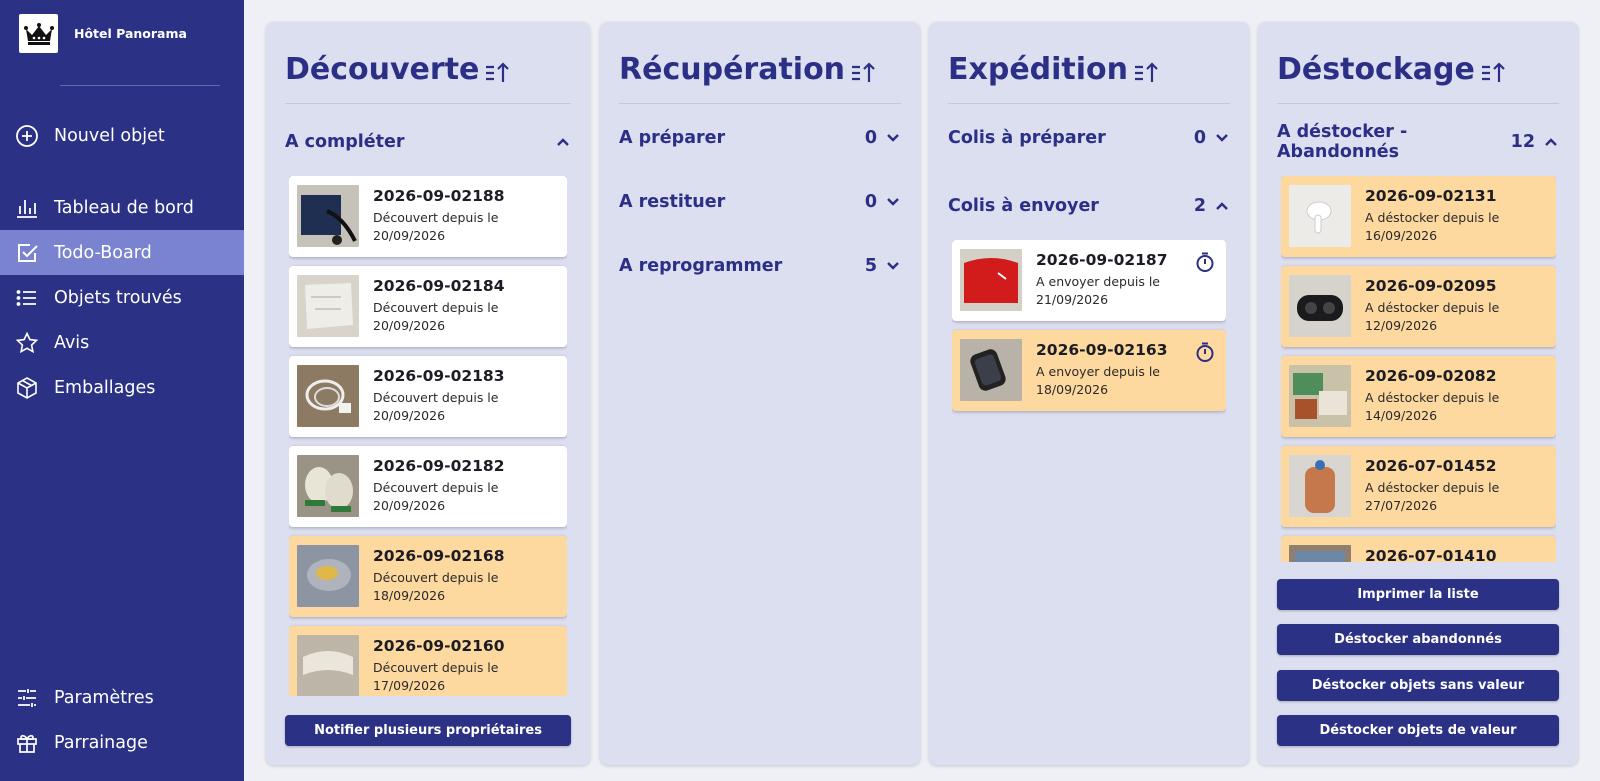 Image resolution: width=1600 pixels, height=781 pixels. Describe the element at coordinates (140, 85) in the screenshot. I see `sidebar-divider` at that location.